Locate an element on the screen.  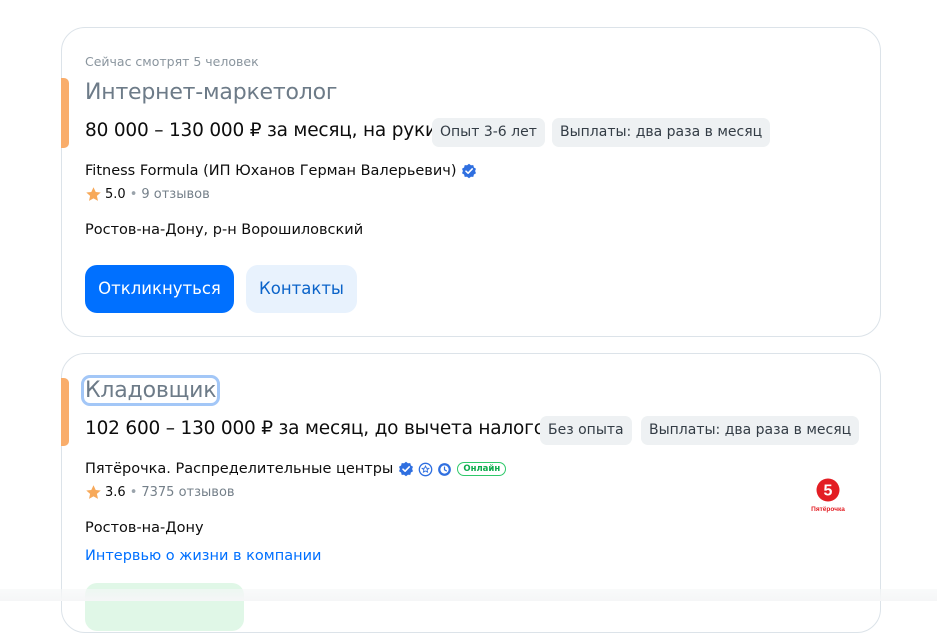
experience-chip: Опыт 3-6 лет is located at coordinates (488, 132).